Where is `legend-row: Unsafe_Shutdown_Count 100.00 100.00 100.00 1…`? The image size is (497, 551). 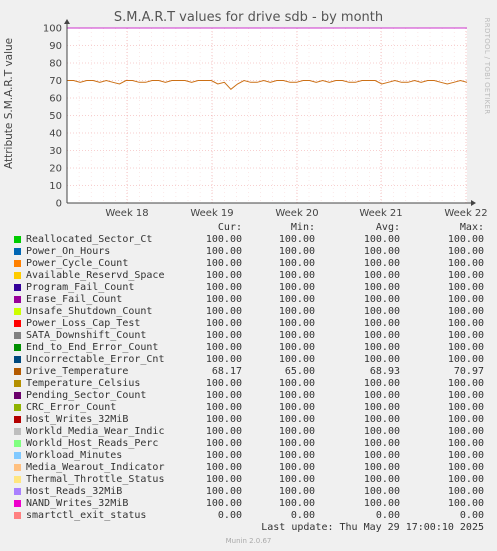
legend-row: Unsafe_Shutdown_Count 100.00 100.00 100.00 1… is located at coordinates (248, 312).